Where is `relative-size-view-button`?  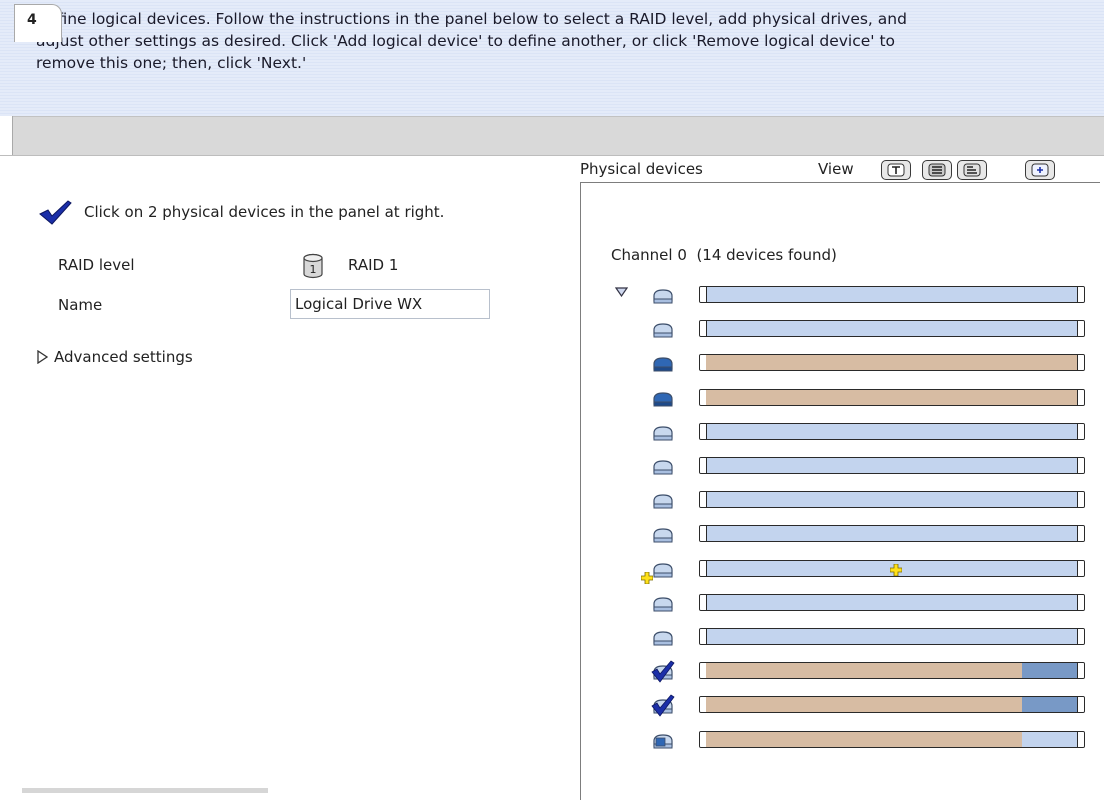
relative-size-view-button is located at coordinates (972, 170).